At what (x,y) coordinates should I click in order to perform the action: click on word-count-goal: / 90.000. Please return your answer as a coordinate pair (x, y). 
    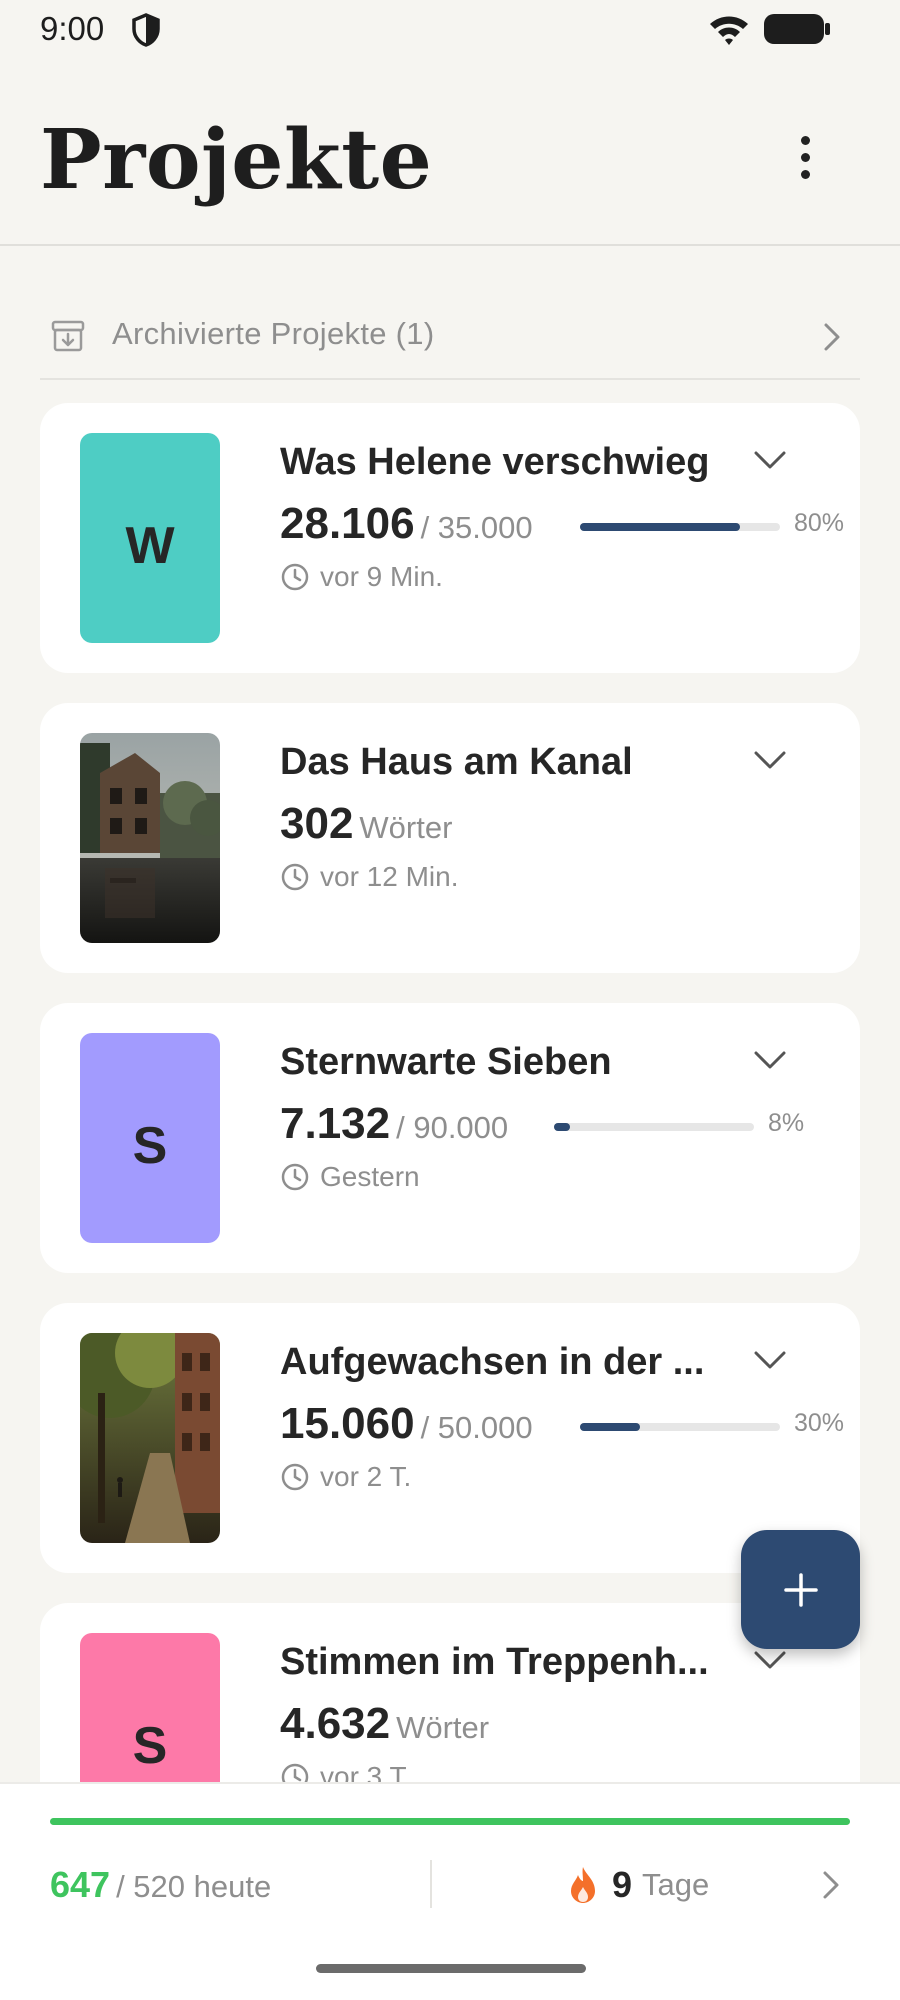
    Looking at the image, I should click on (452, 1127).